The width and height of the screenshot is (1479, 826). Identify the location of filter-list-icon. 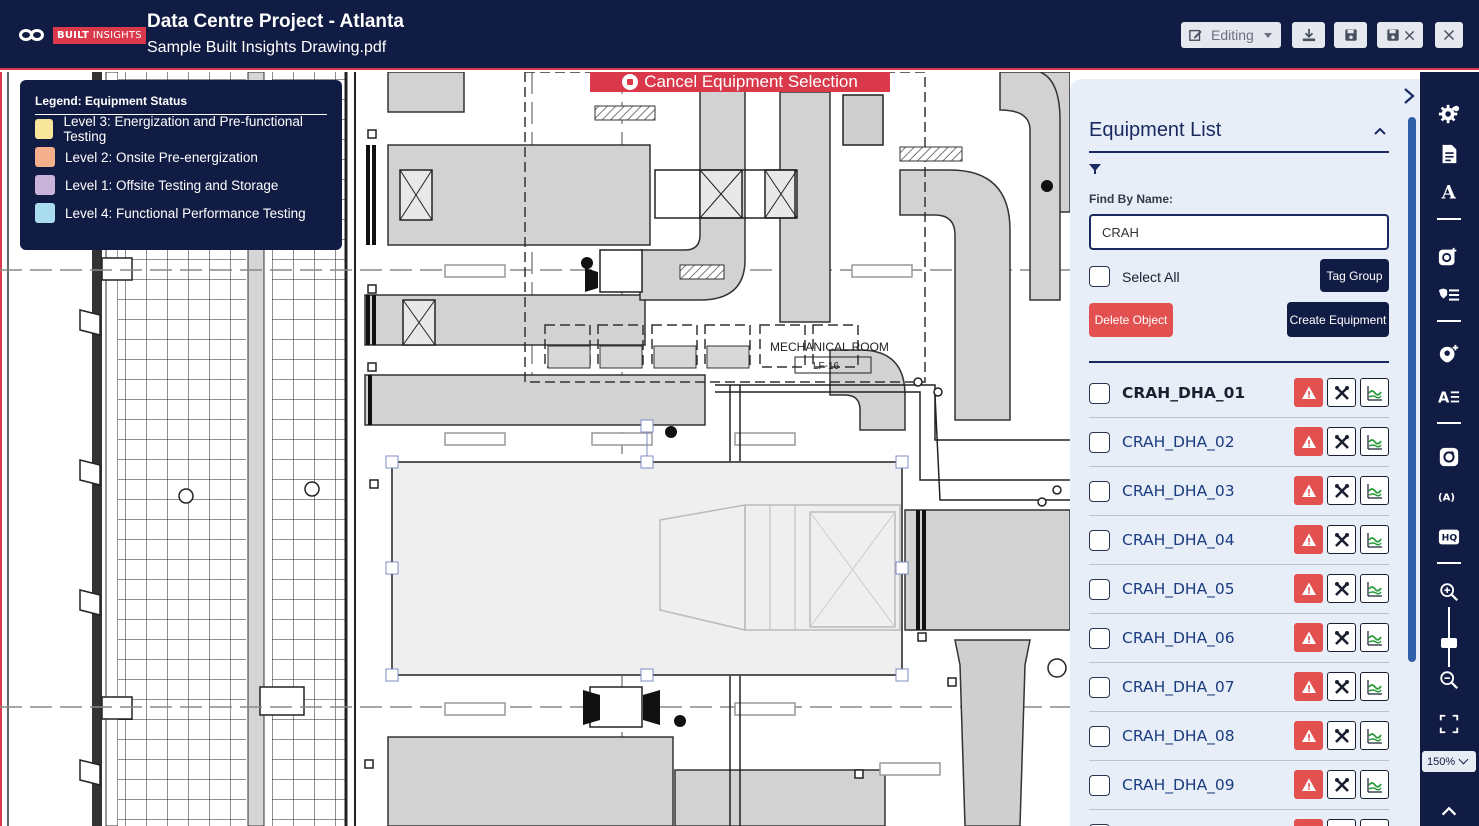
(1449, 295).